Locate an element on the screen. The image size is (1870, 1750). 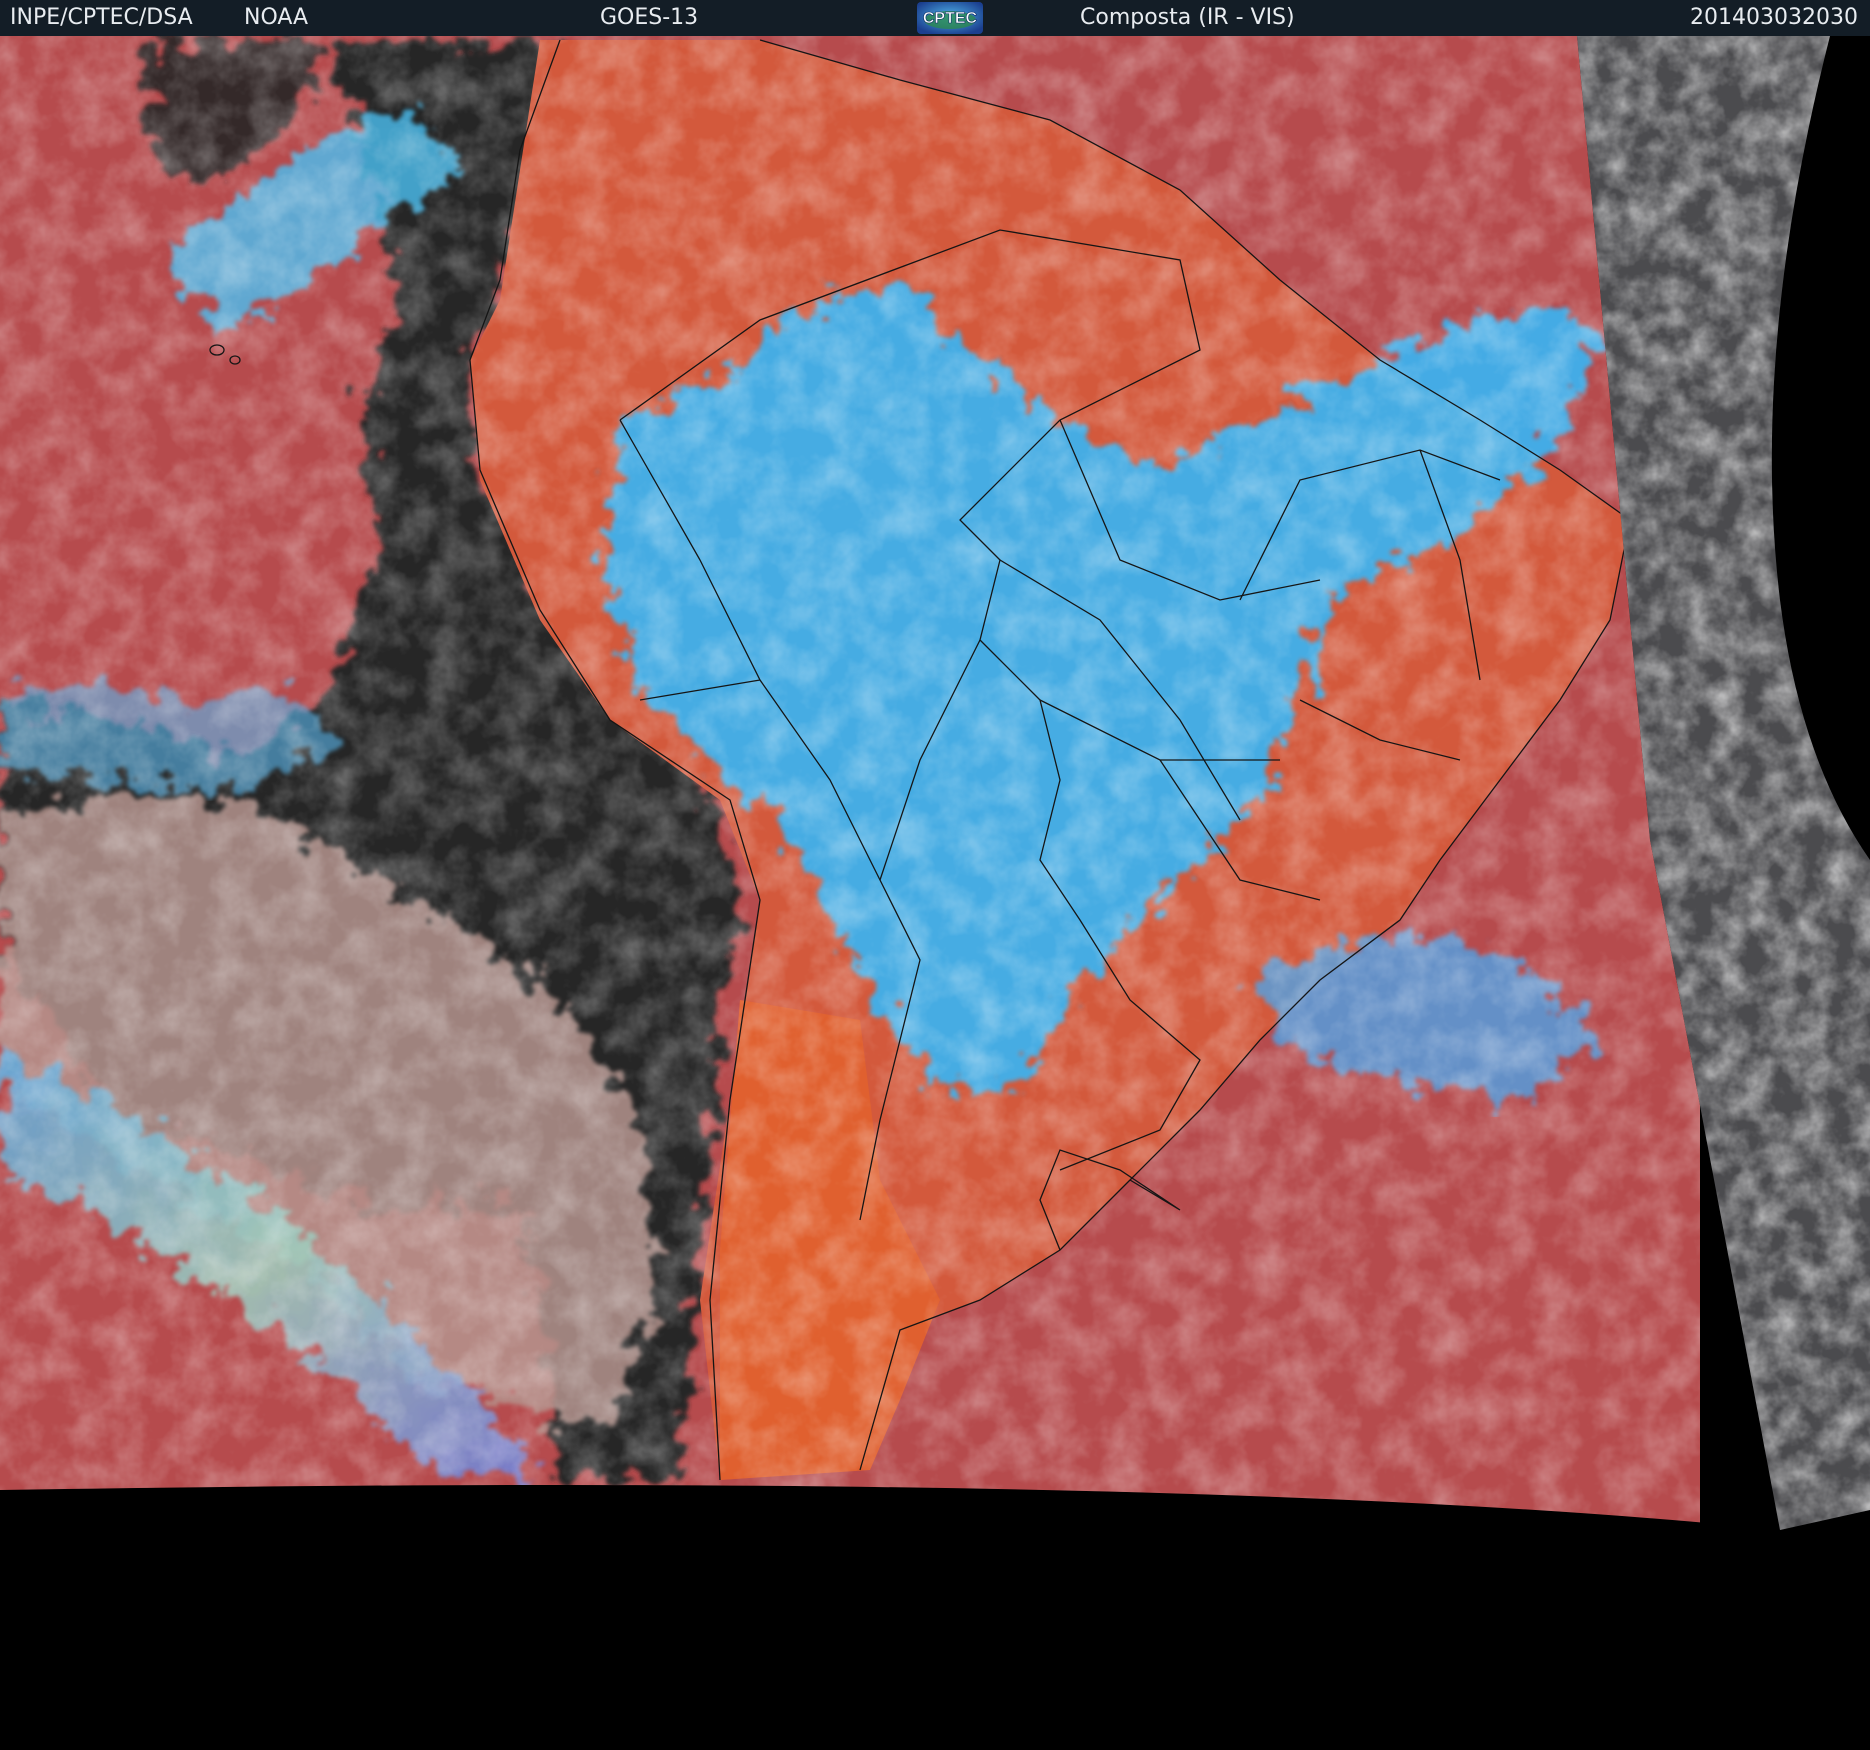
partner-label: NOAA is located at coordinates (276, 17).